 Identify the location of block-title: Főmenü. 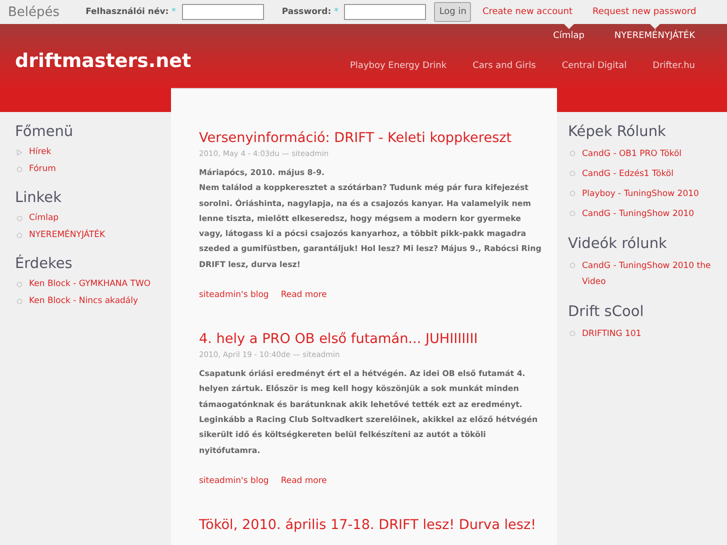
(44, 132).